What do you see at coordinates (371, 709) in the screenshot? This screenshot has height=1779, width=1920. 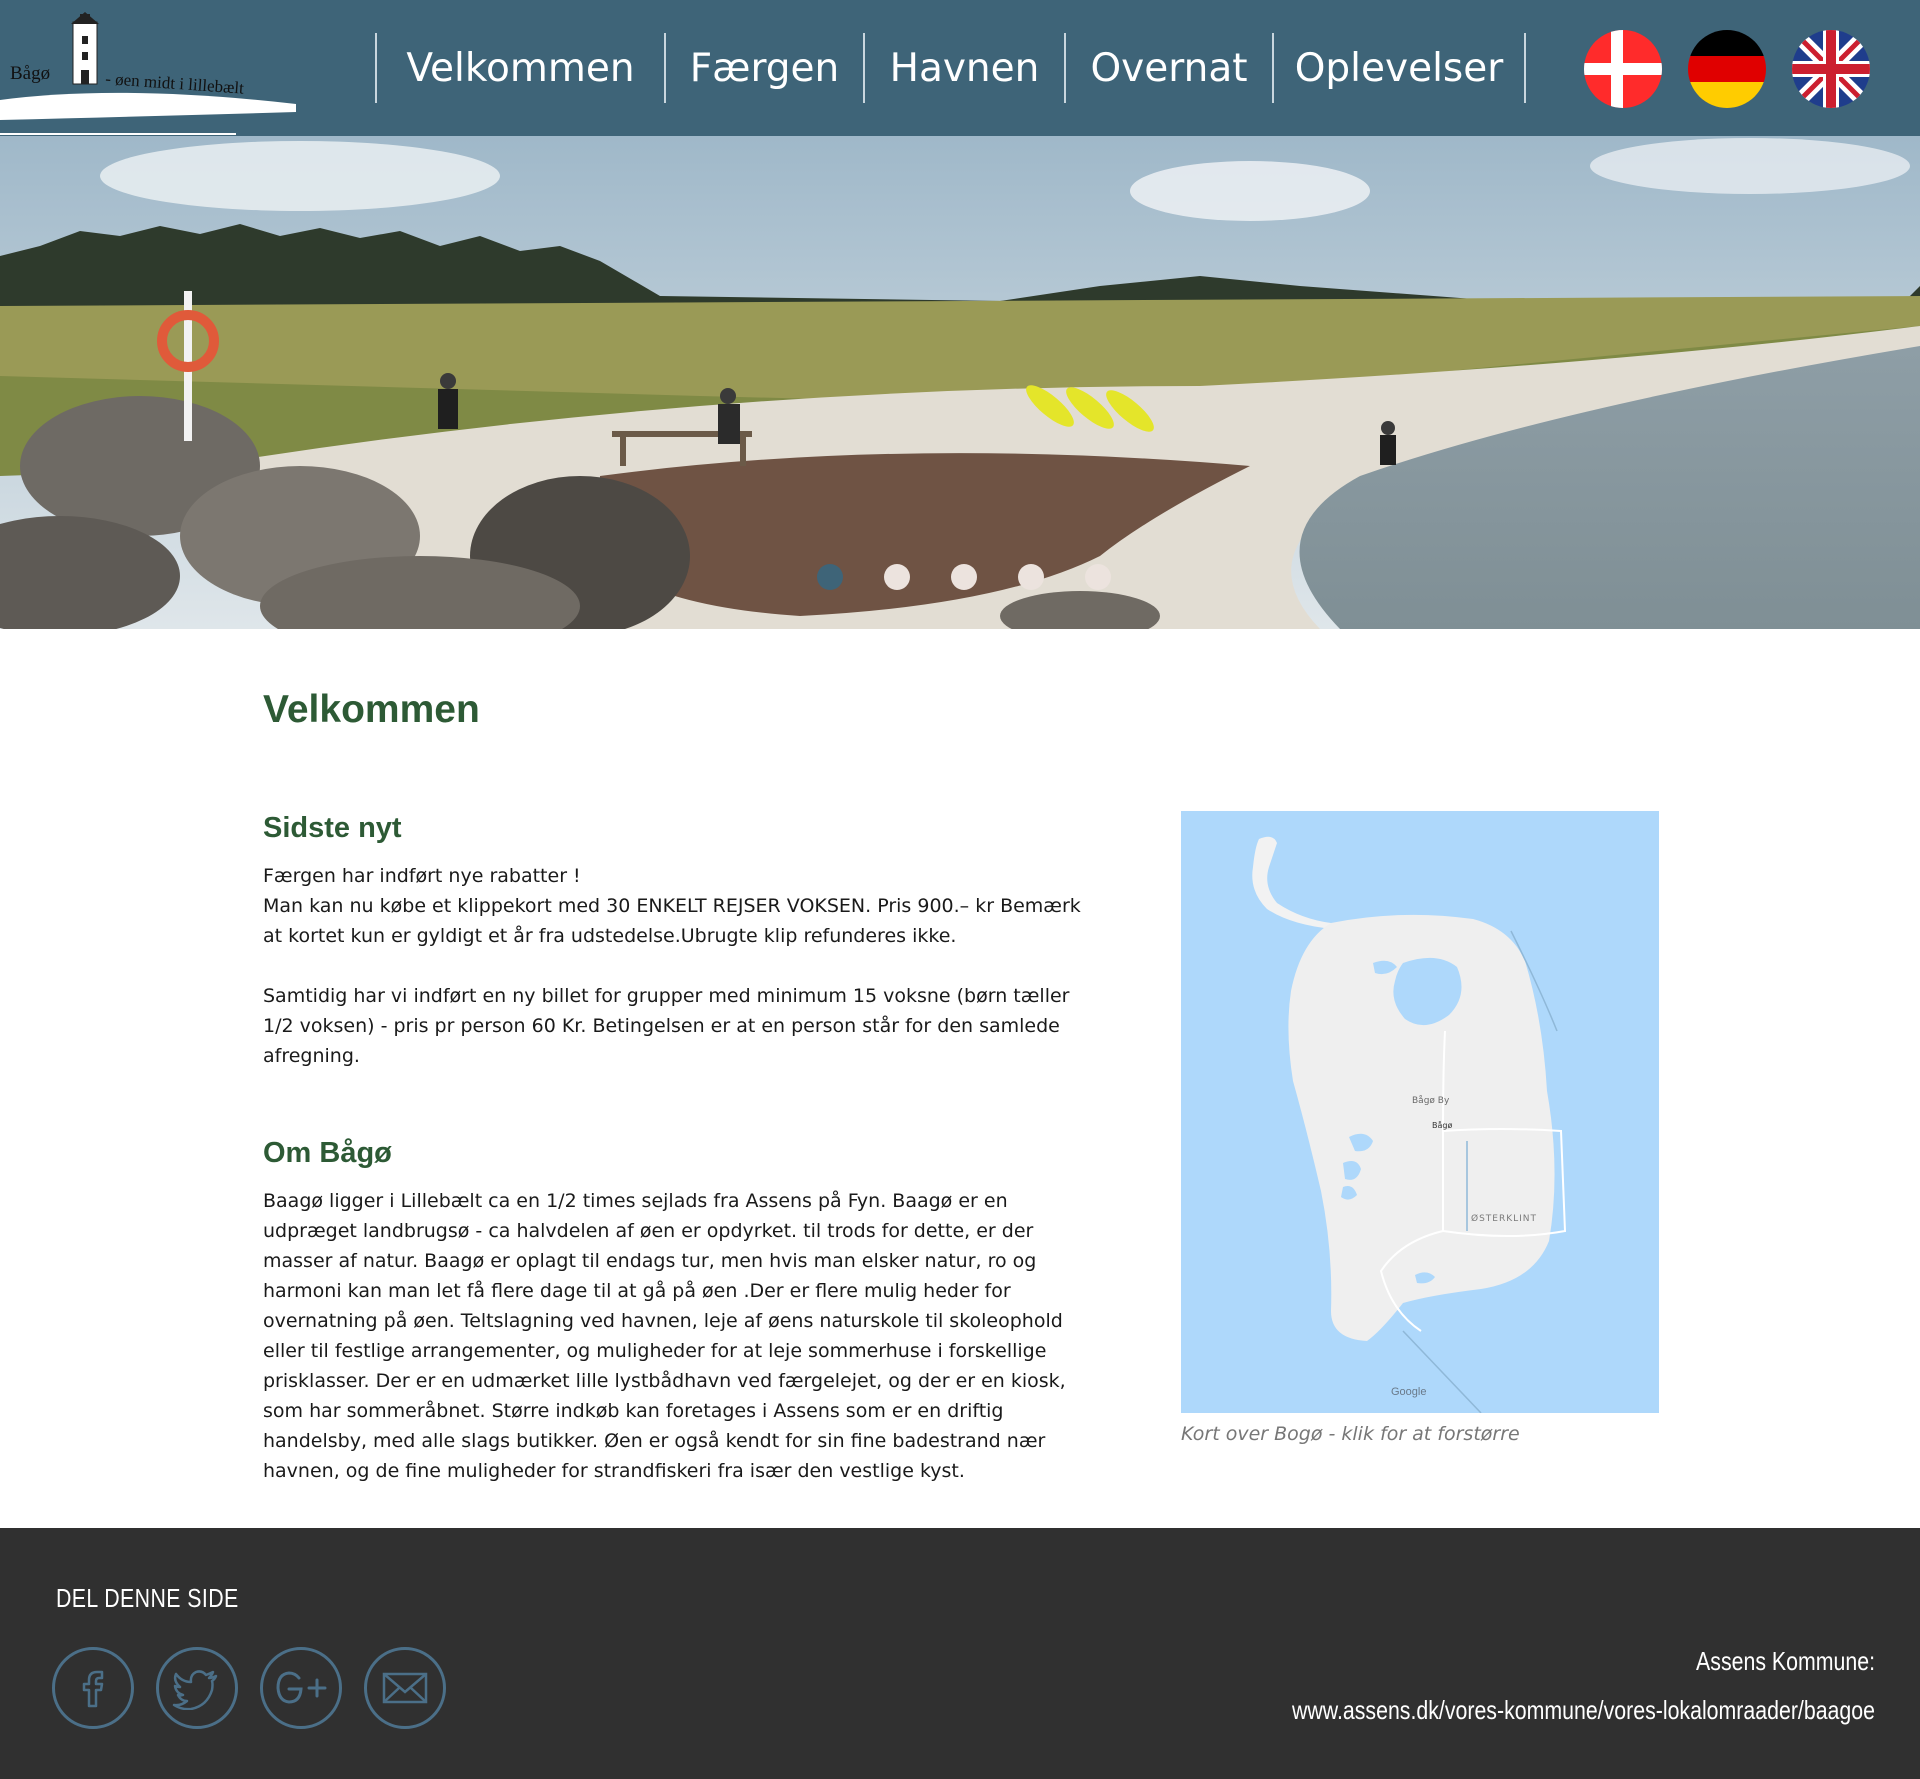 I see `page-title: Velkommen` at bounding box center [371, 709].